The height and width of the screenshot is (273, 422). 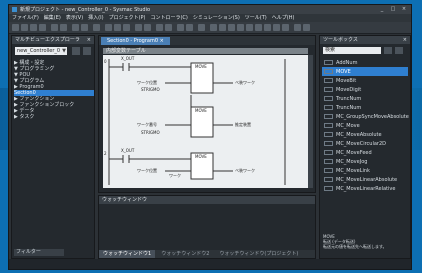 I want to click on tab-watch-project: ウォッチウィンドウ(プロジェクト), so click(x=258, y=254).